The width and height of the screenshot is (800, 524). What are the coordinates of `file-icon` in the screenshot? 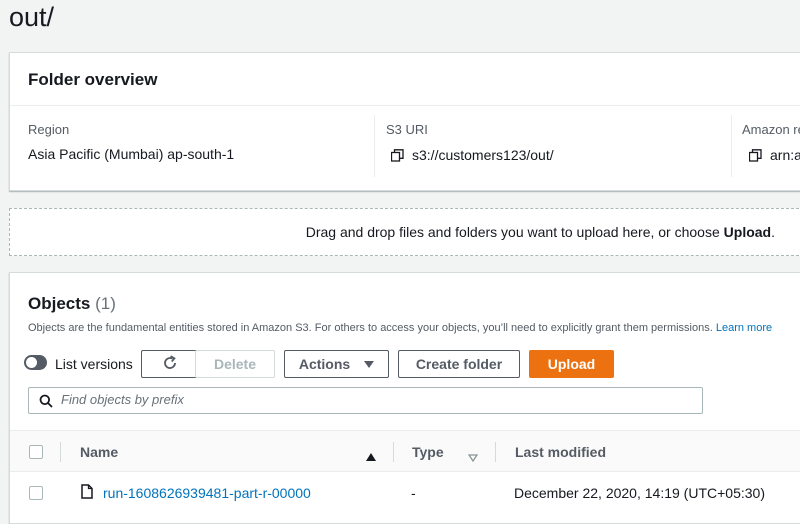 It's located at (87, 494).